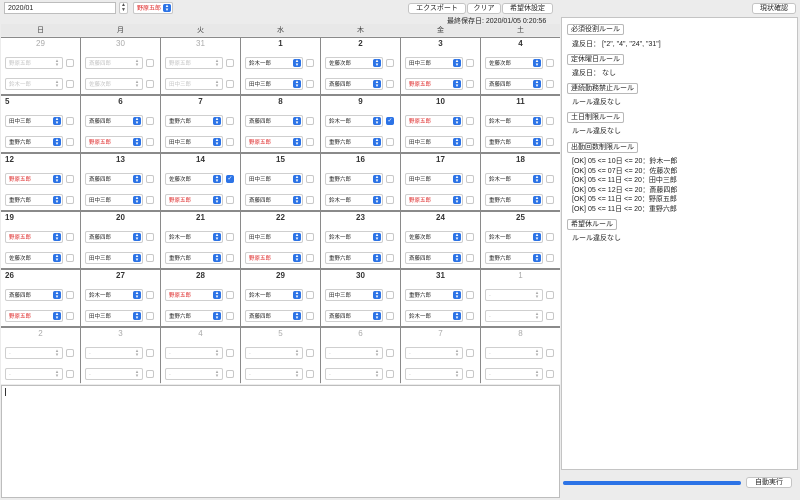 The height and width of the screenshot is (500, 800). I want to click on month-input: 2020/01, so click(60, 8).